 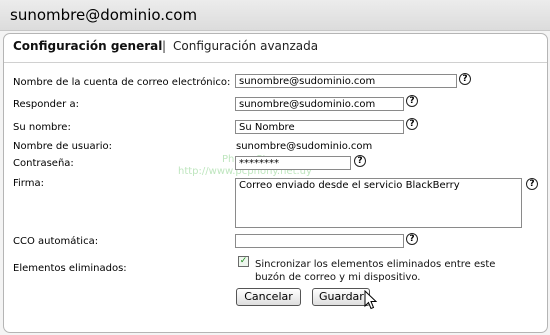 What do you see at coordinates (319, 104) in the screenshot?
I see `reply-to-input` at bounding box center [319, 104].